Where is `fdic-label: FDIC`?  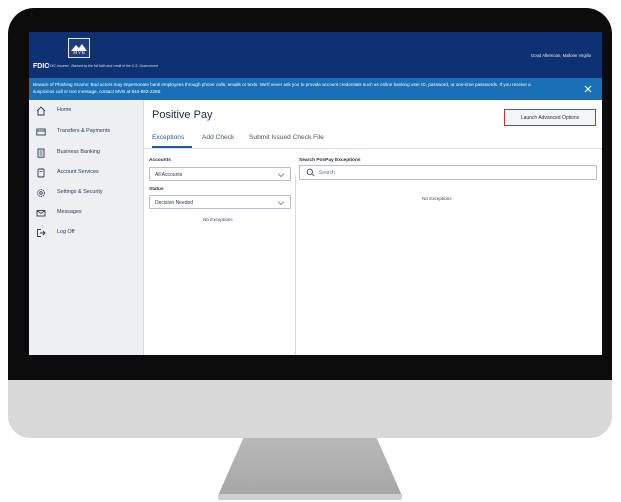 fdic-label: FDIC is located at coordinates (41, 66).